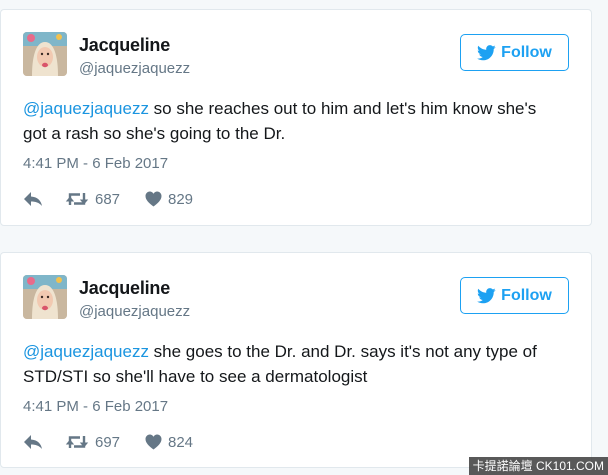 This screenshot has width=608, height=475. I want to click on like-button: 829, so click(169, 199).